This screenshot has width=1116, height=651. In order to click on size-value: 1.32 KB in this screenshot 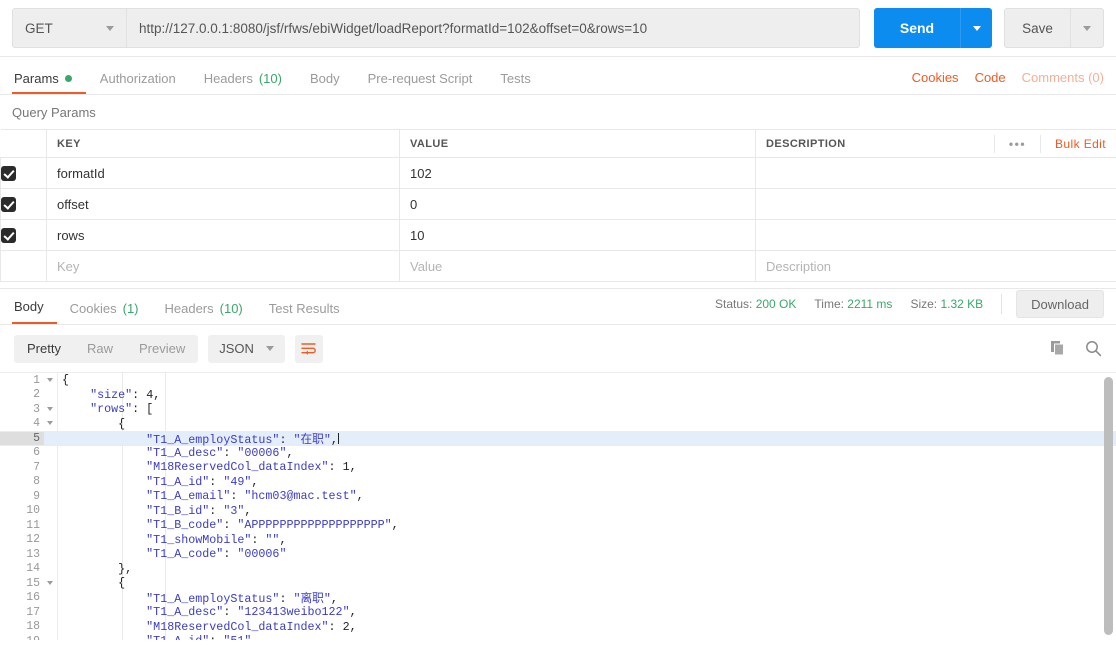, I will do `click(962, 304)`.